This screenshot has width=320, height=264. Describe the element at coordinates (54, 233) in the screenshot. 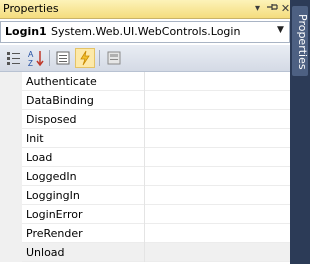

I see `event-name: PreRender` at that location.